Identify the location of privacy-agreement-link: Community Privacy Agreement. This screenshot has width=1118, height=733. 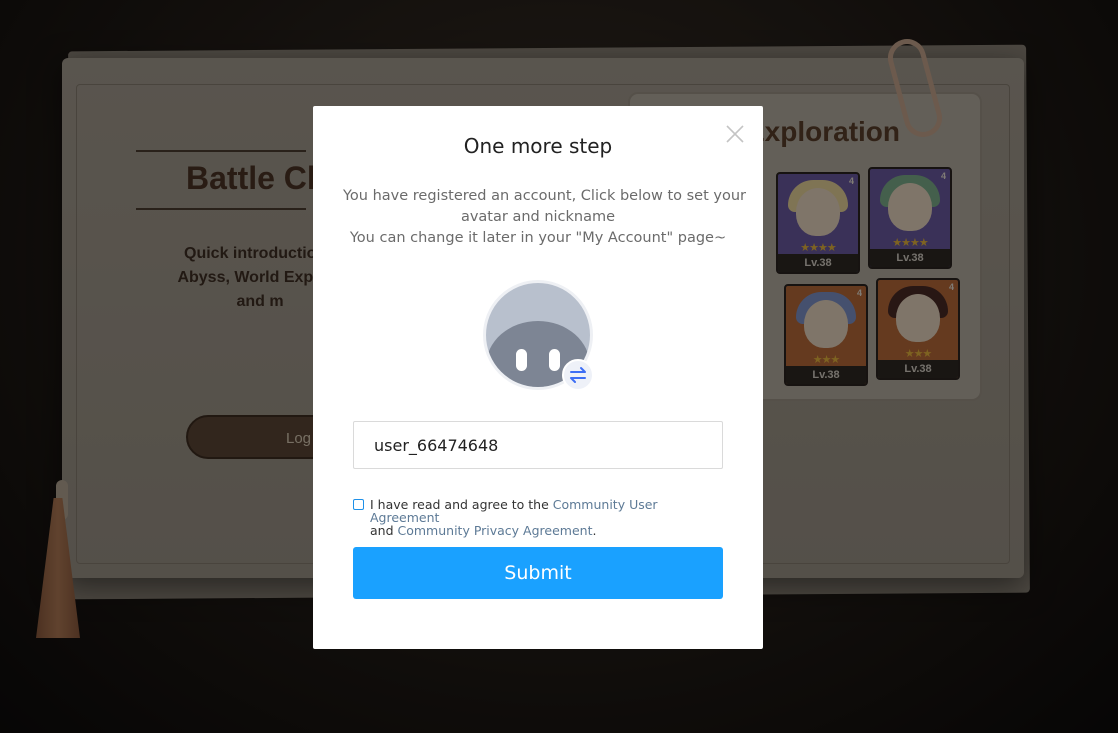
(495, 530).